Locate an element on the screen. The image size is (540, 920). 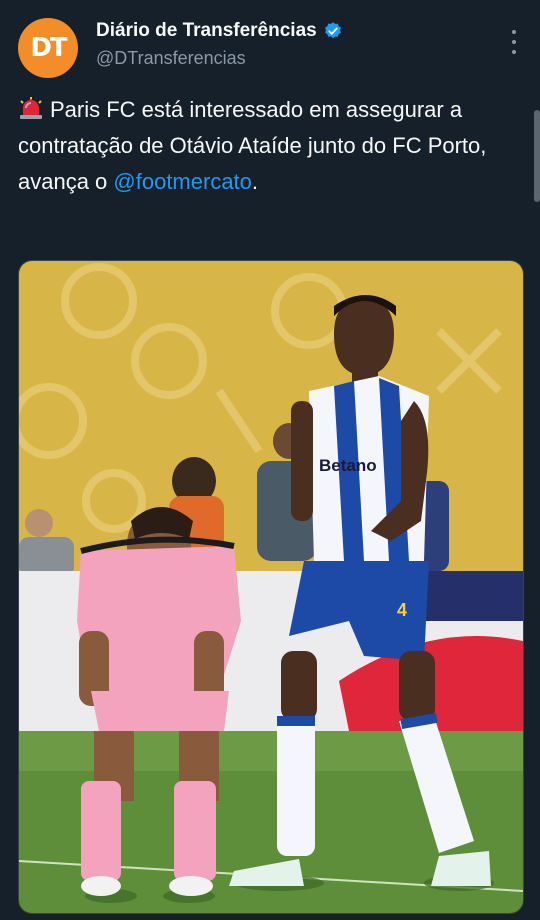
scrollbar is located at coordinates (537, 156).